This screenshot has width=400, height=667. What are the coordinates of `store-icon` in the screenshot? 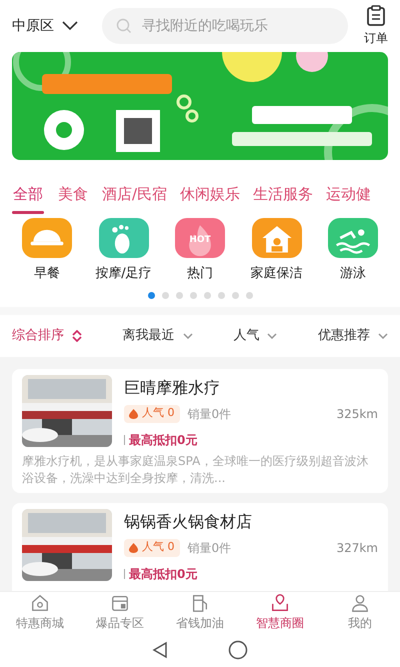 It's located at (120, 603).